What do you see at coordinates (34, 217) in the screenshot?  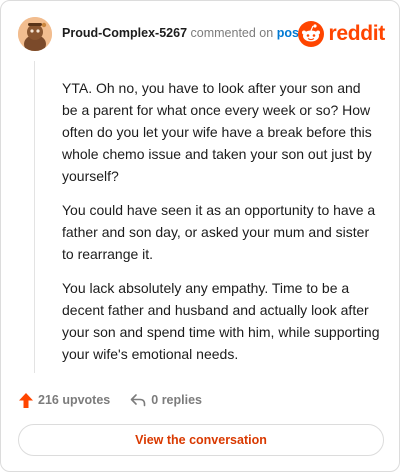 I see `thread-line` at bounding box center [34, 217].